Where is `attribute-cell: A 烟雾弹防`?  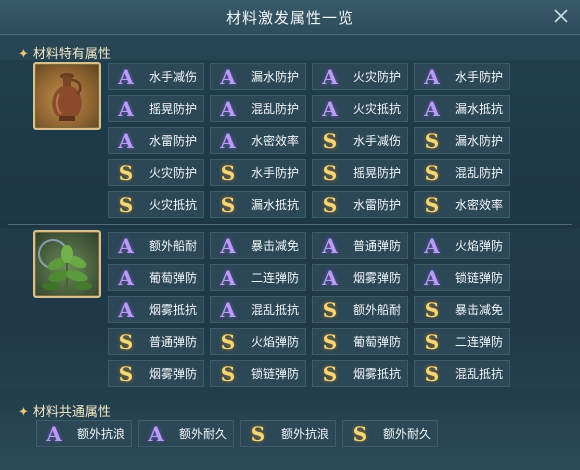 attribute-cell: A 烟雾弹防 is located at coordinates (360, 277).